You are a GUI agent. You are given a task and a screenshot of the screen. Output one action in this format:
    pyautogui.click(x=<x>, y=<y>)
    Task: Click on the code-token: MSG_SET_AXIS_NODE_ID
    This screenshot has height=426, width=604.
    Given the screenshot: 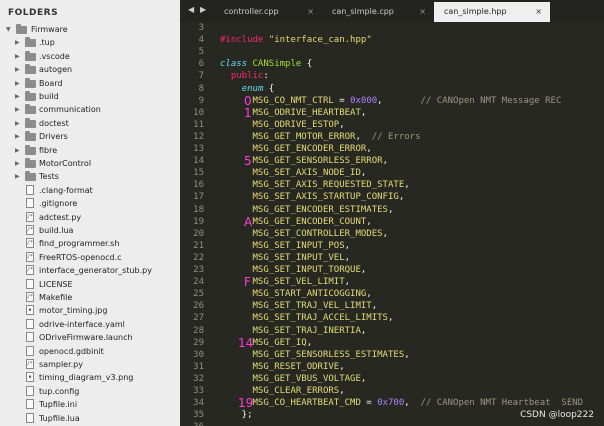 What is the action you would take?
    pyautogui.click(x=306, y=173)
    